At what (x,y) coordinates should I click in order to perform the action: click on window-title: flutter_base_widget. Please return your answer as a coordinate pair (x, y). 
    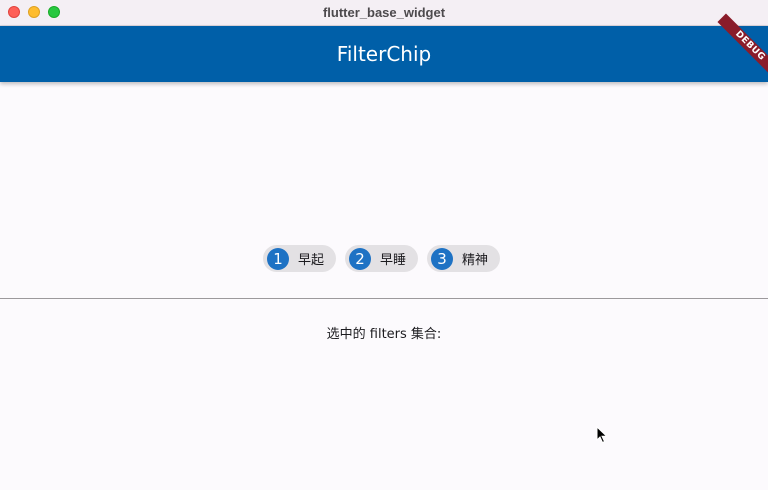
    Looking at the image, I should click on (384, 12).